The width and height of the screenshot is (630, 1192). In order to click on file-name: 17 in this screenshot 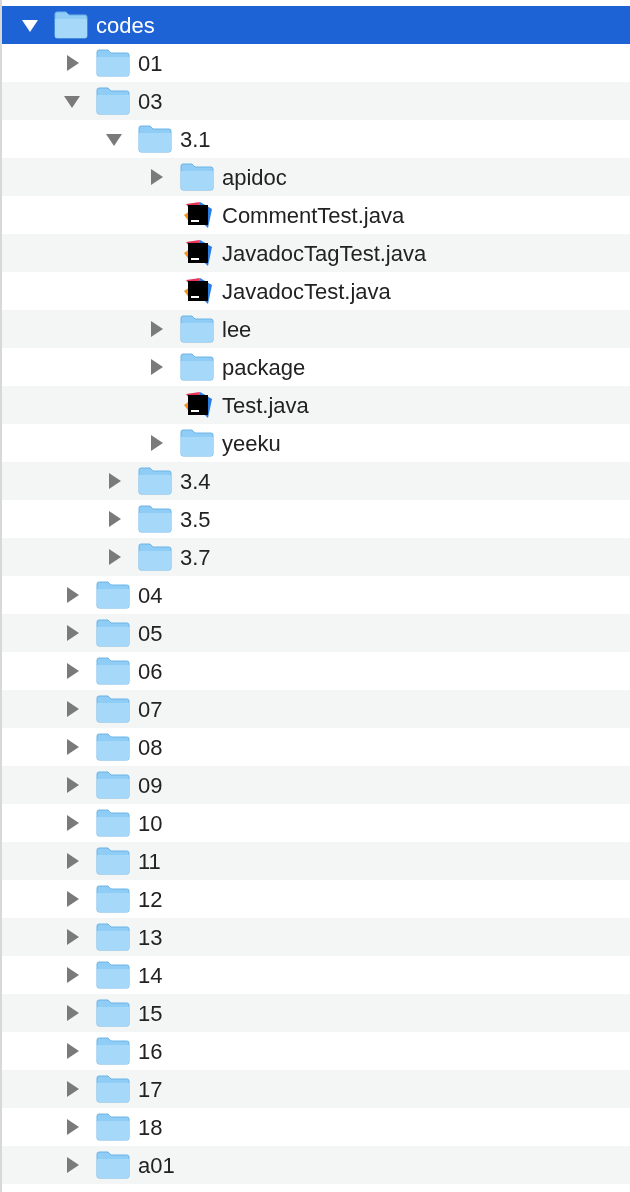, I will do `click(150, 1089)`.